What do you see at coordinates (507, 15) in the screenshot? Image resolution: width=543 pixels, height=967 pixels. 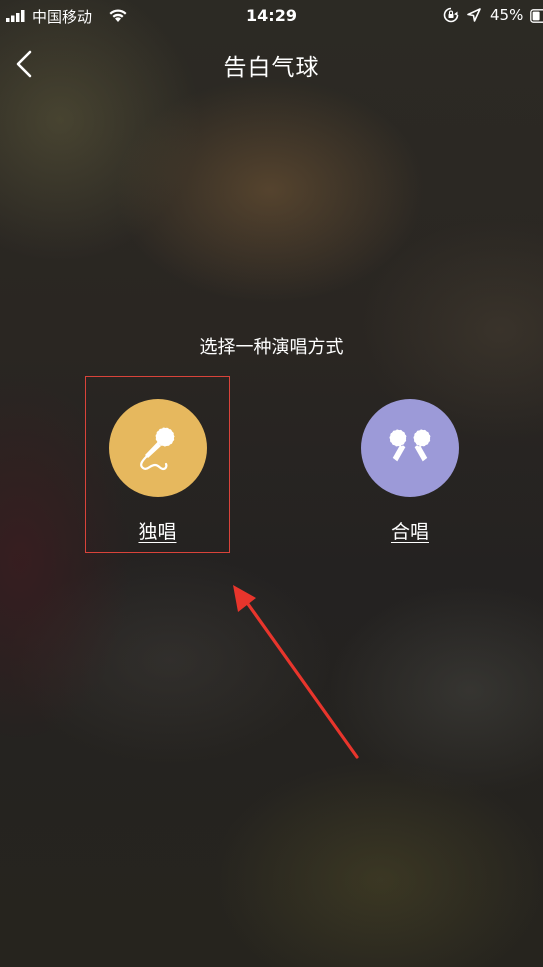 I see `battery-percent: 45%` at bounding box center [507, 15].